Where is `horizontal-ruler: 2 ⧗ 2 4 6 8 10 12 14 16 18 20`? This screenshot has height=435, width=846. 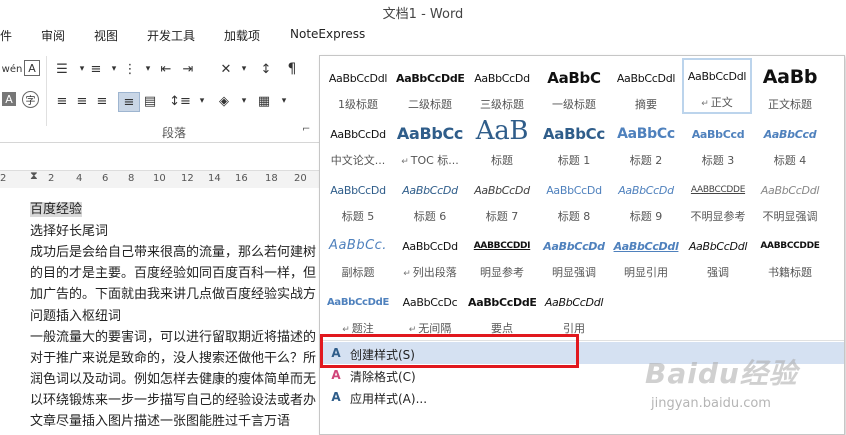
horizontal-ruler: 2 ⧗ 2 4 6 8 10 12 14 16 18 20 is located at coordinates (160, 179).